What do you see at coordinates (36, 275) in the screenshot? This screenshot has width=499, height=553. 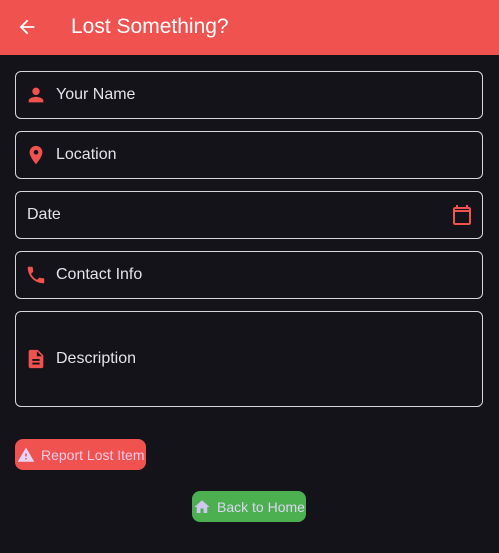 I see `phone-icon` at bounding box center [36, 275].